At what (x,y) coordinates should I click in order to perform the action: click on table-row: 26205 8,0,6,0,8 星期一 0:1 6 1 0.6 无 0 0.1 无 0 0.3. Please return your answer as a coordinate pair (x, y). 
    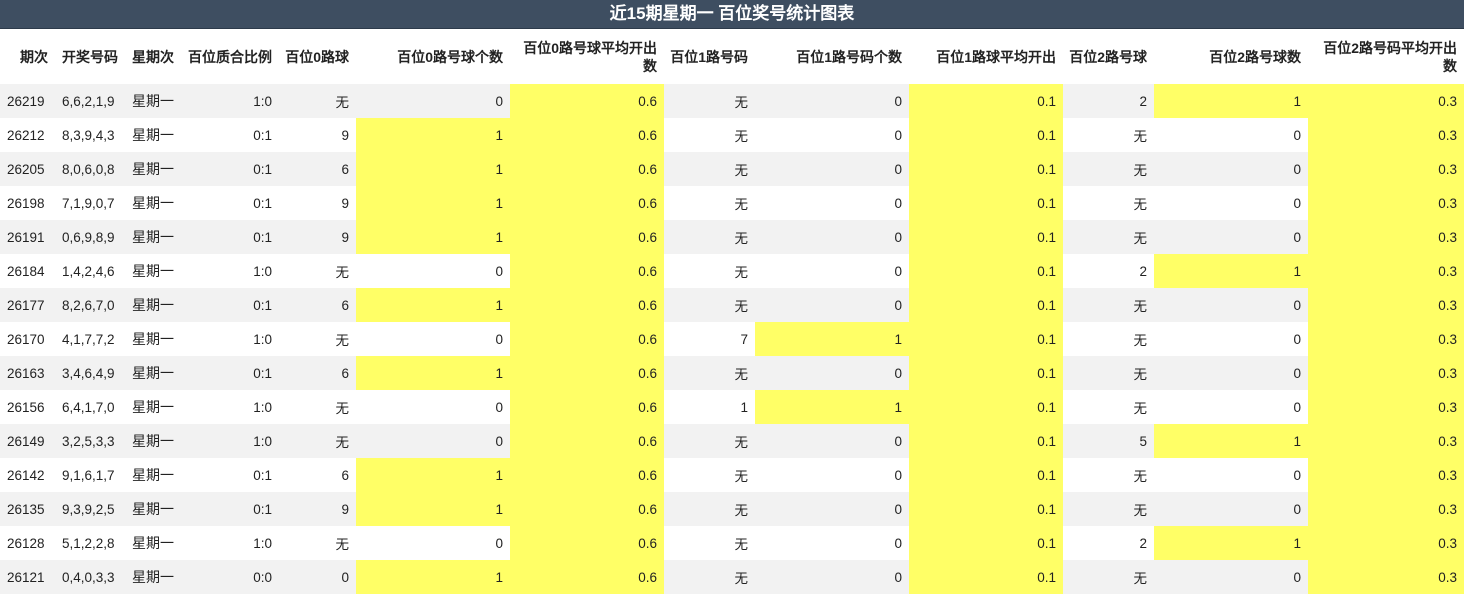
    Looking at the image, I should click on (732, 169).